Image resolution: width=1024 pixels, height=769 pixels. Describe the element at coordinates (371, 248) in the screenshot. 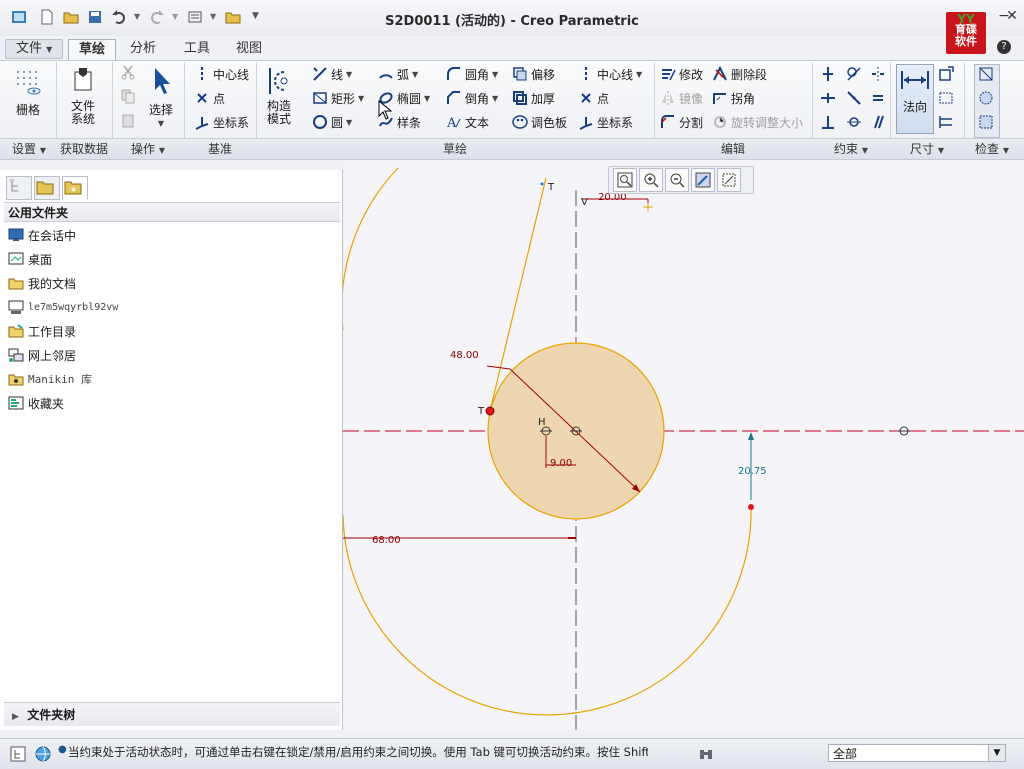

I see `outer-arc-top` at that location.